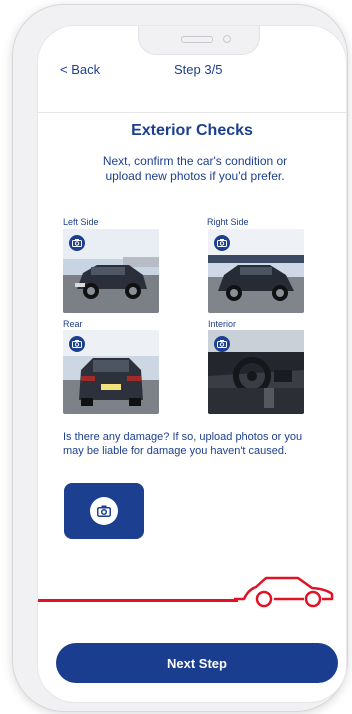  I want to click on upload-damage-photo-button, so click(104, 511).